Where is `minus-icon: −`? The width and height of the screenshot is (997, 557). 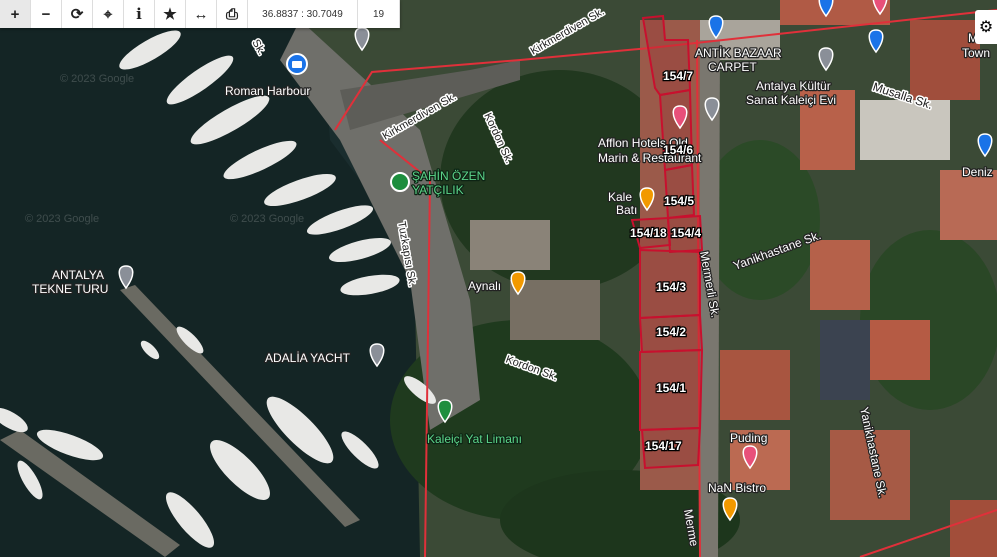 minus-icon: − is located at coordinates (46, 14).